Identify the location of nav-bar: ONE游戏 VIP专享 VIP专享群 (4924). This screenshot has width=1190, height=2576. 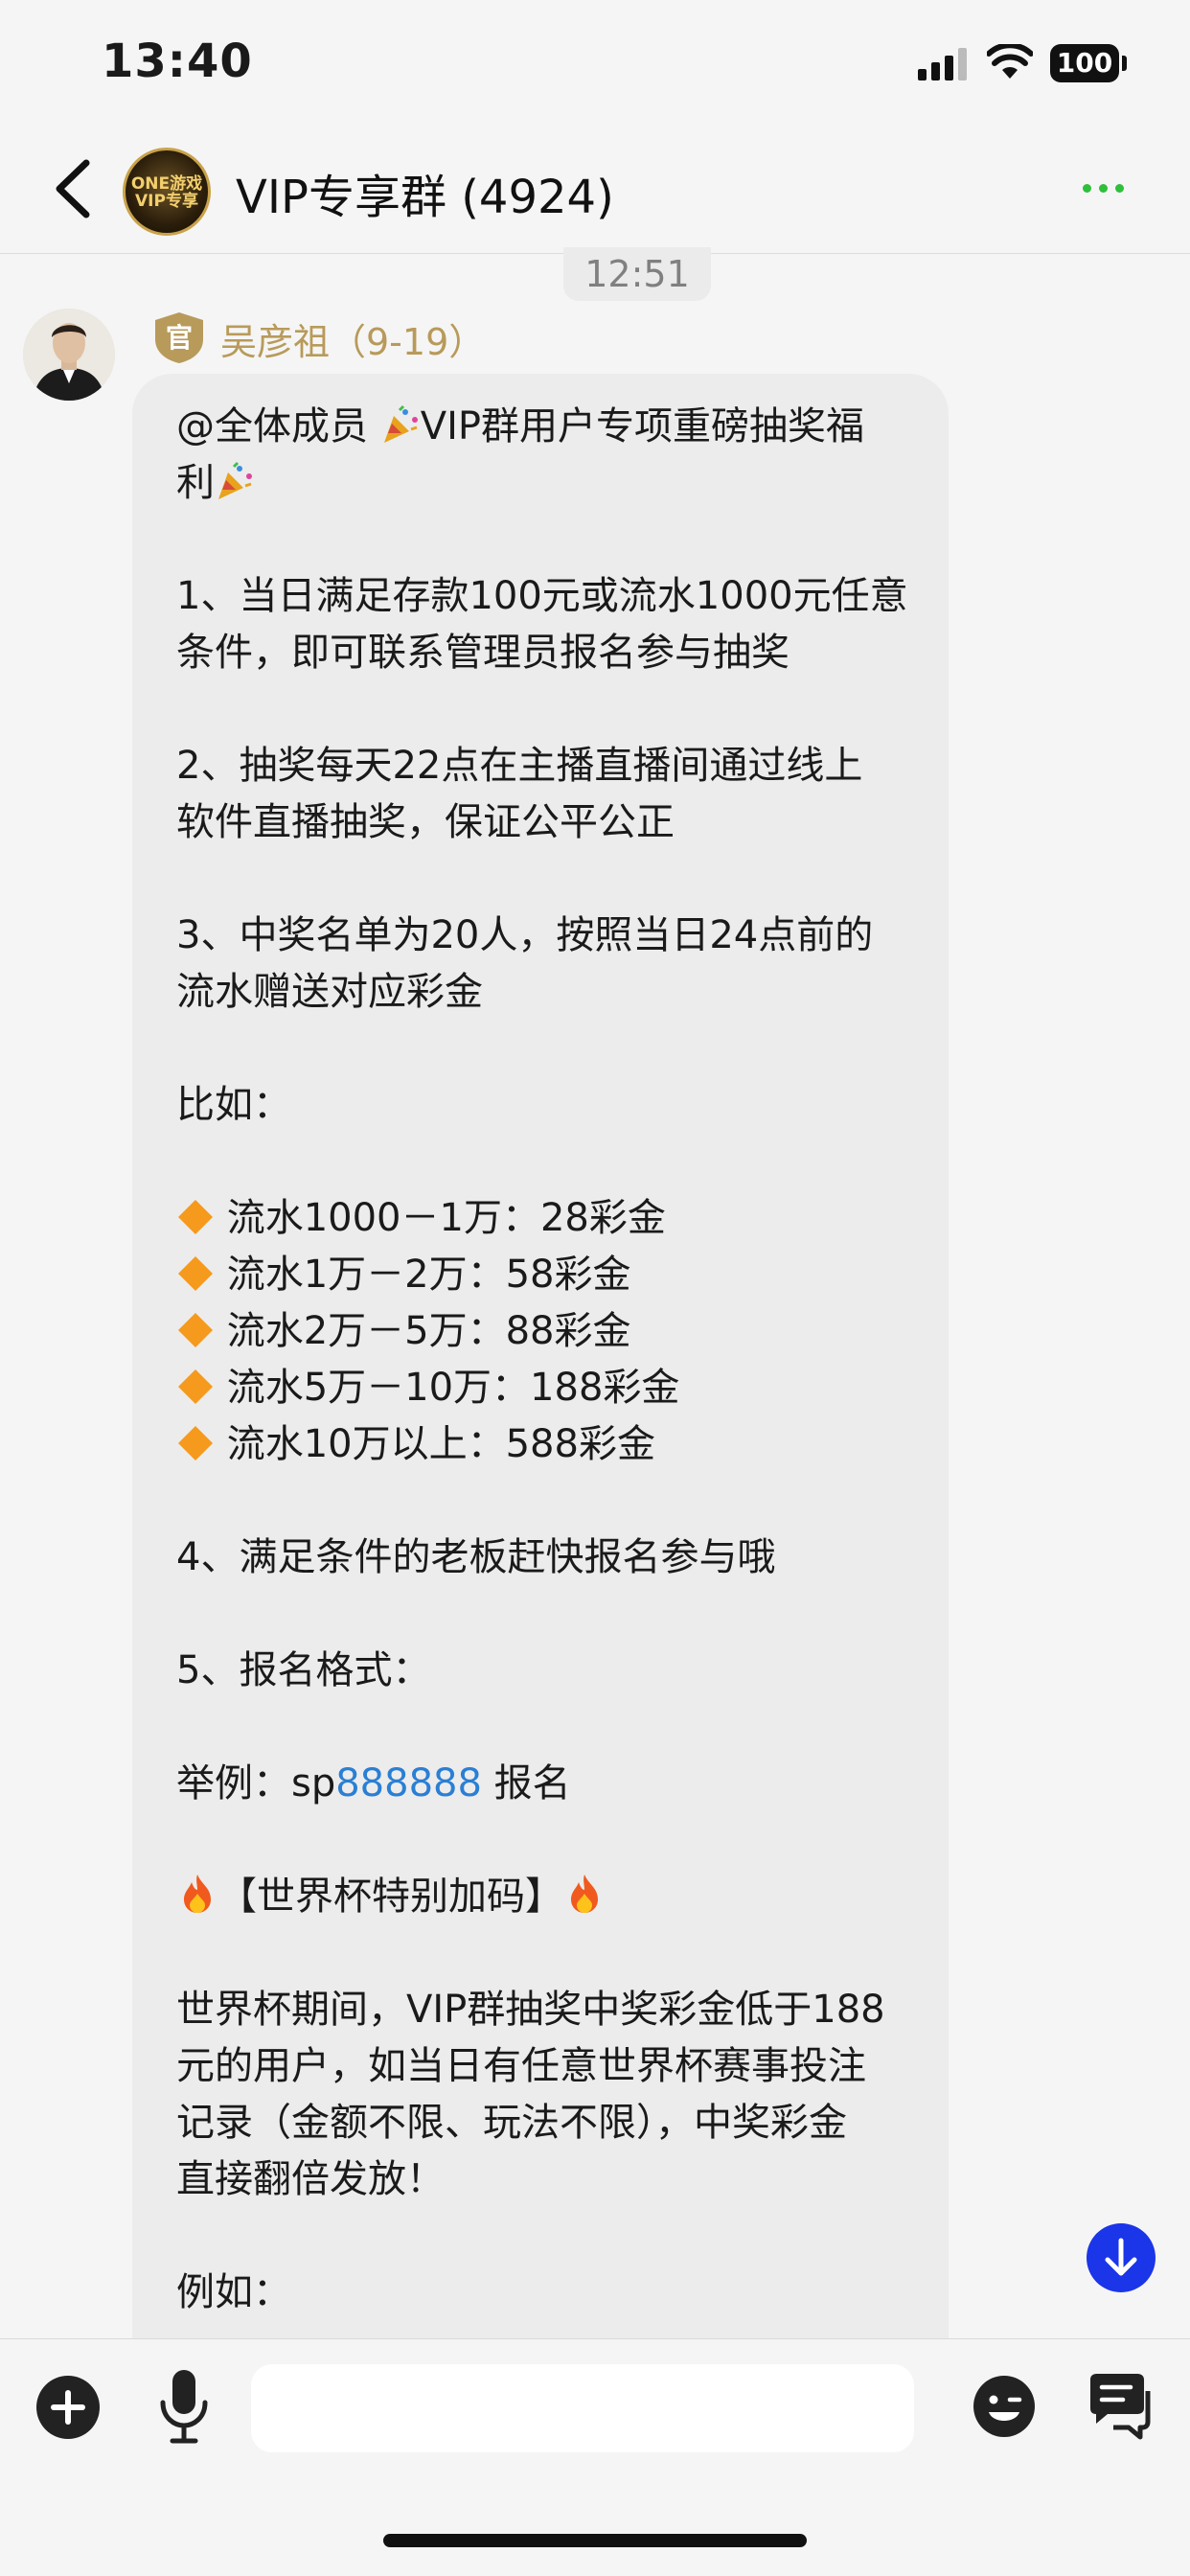
(595, 194).